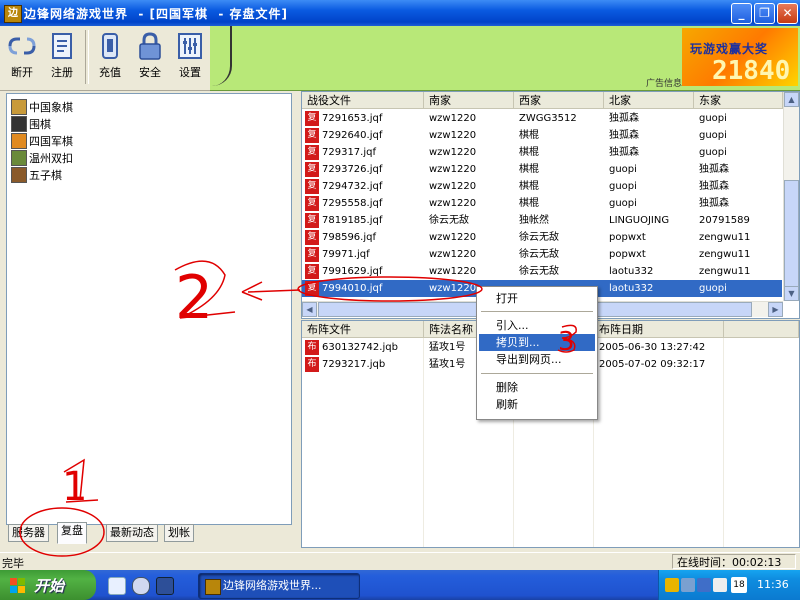 This screenshot has width=800, height=600. What do you see at coordinates (688, 585) in the screenshot?
I see `display-icon` at bounding box center [688, 585].